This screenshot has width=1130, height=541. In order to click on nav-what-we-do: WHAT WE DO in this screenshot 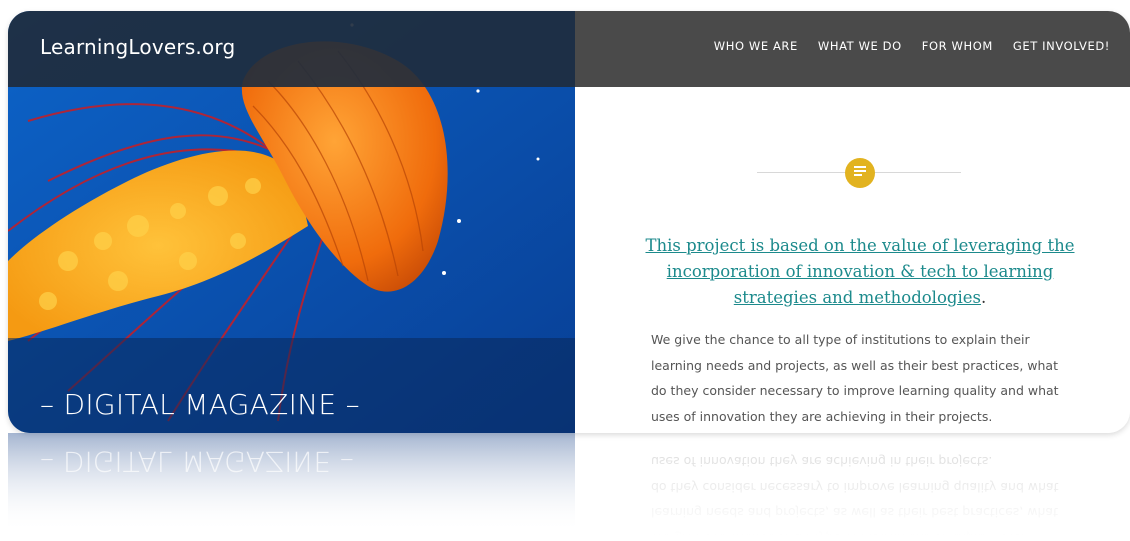, I will do `click(860, 46)`.